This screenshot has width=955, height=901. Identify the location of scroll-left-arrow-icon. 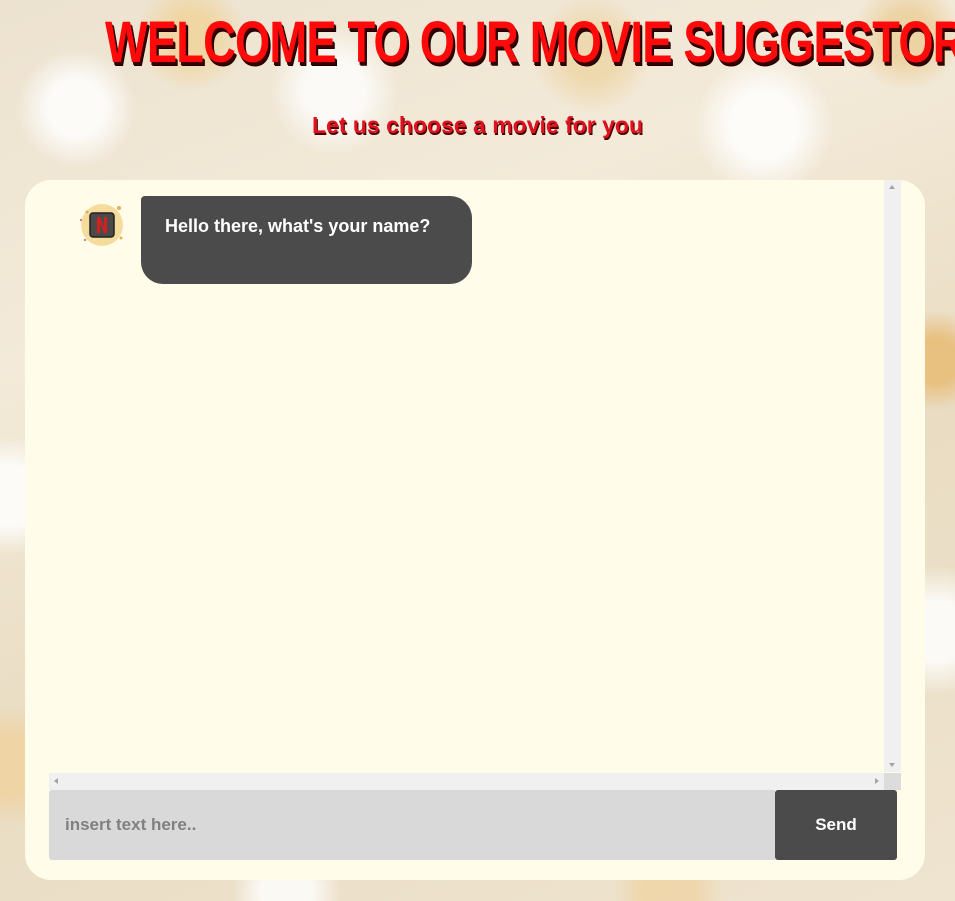
(56, 781).